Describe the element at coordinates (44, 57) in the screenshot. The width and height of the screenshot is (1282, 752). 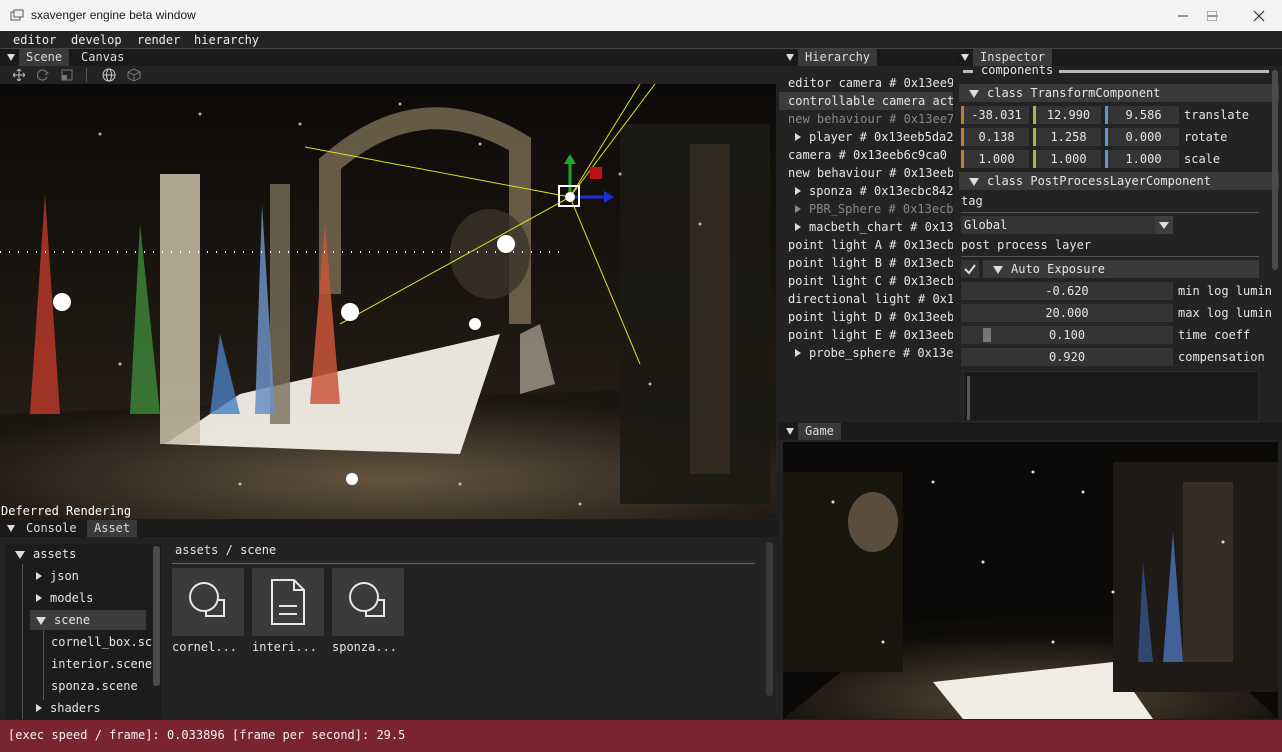
I see `tab-scene: Scene` at that location.